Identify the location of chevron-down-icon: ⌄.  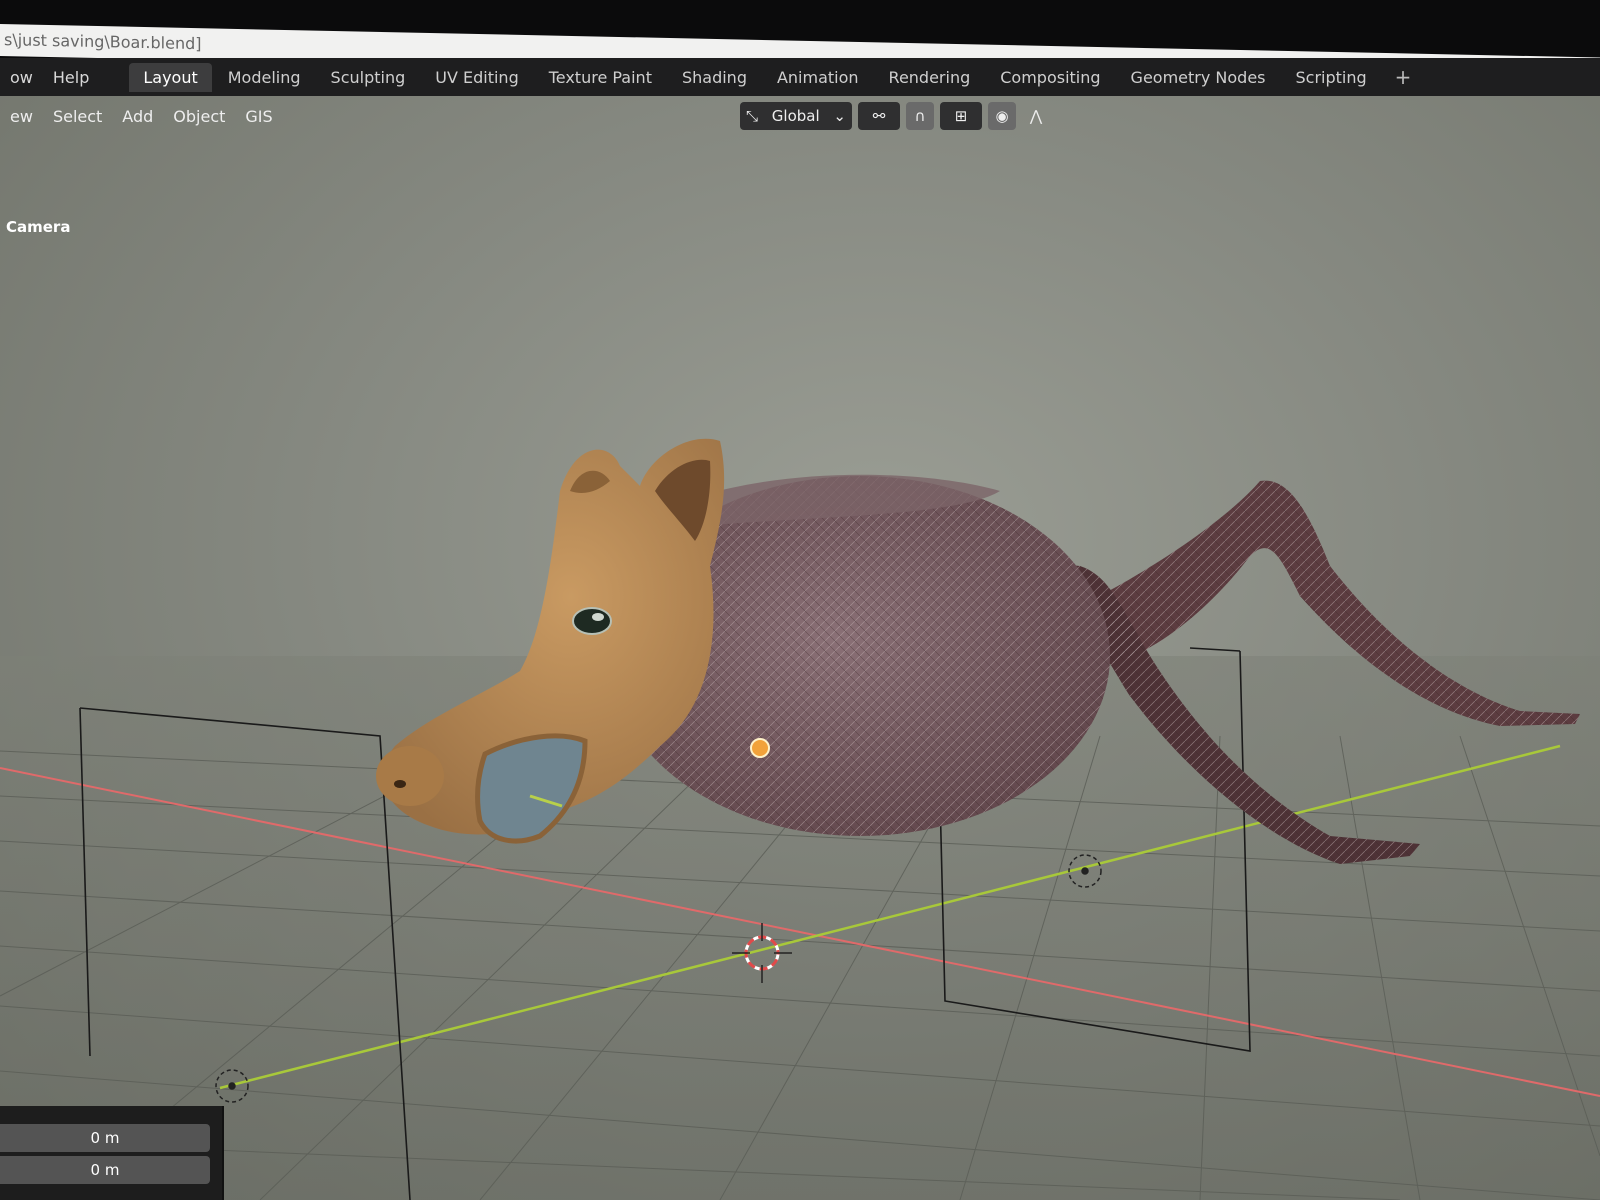
(839, 116).